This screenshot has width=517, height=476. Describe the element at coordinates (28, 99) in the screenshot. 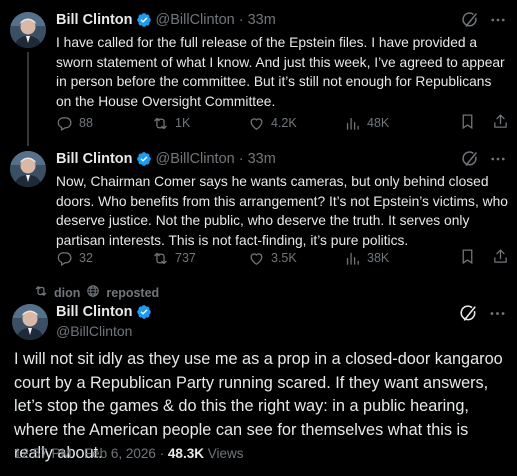

I see `thread-line` at that location.